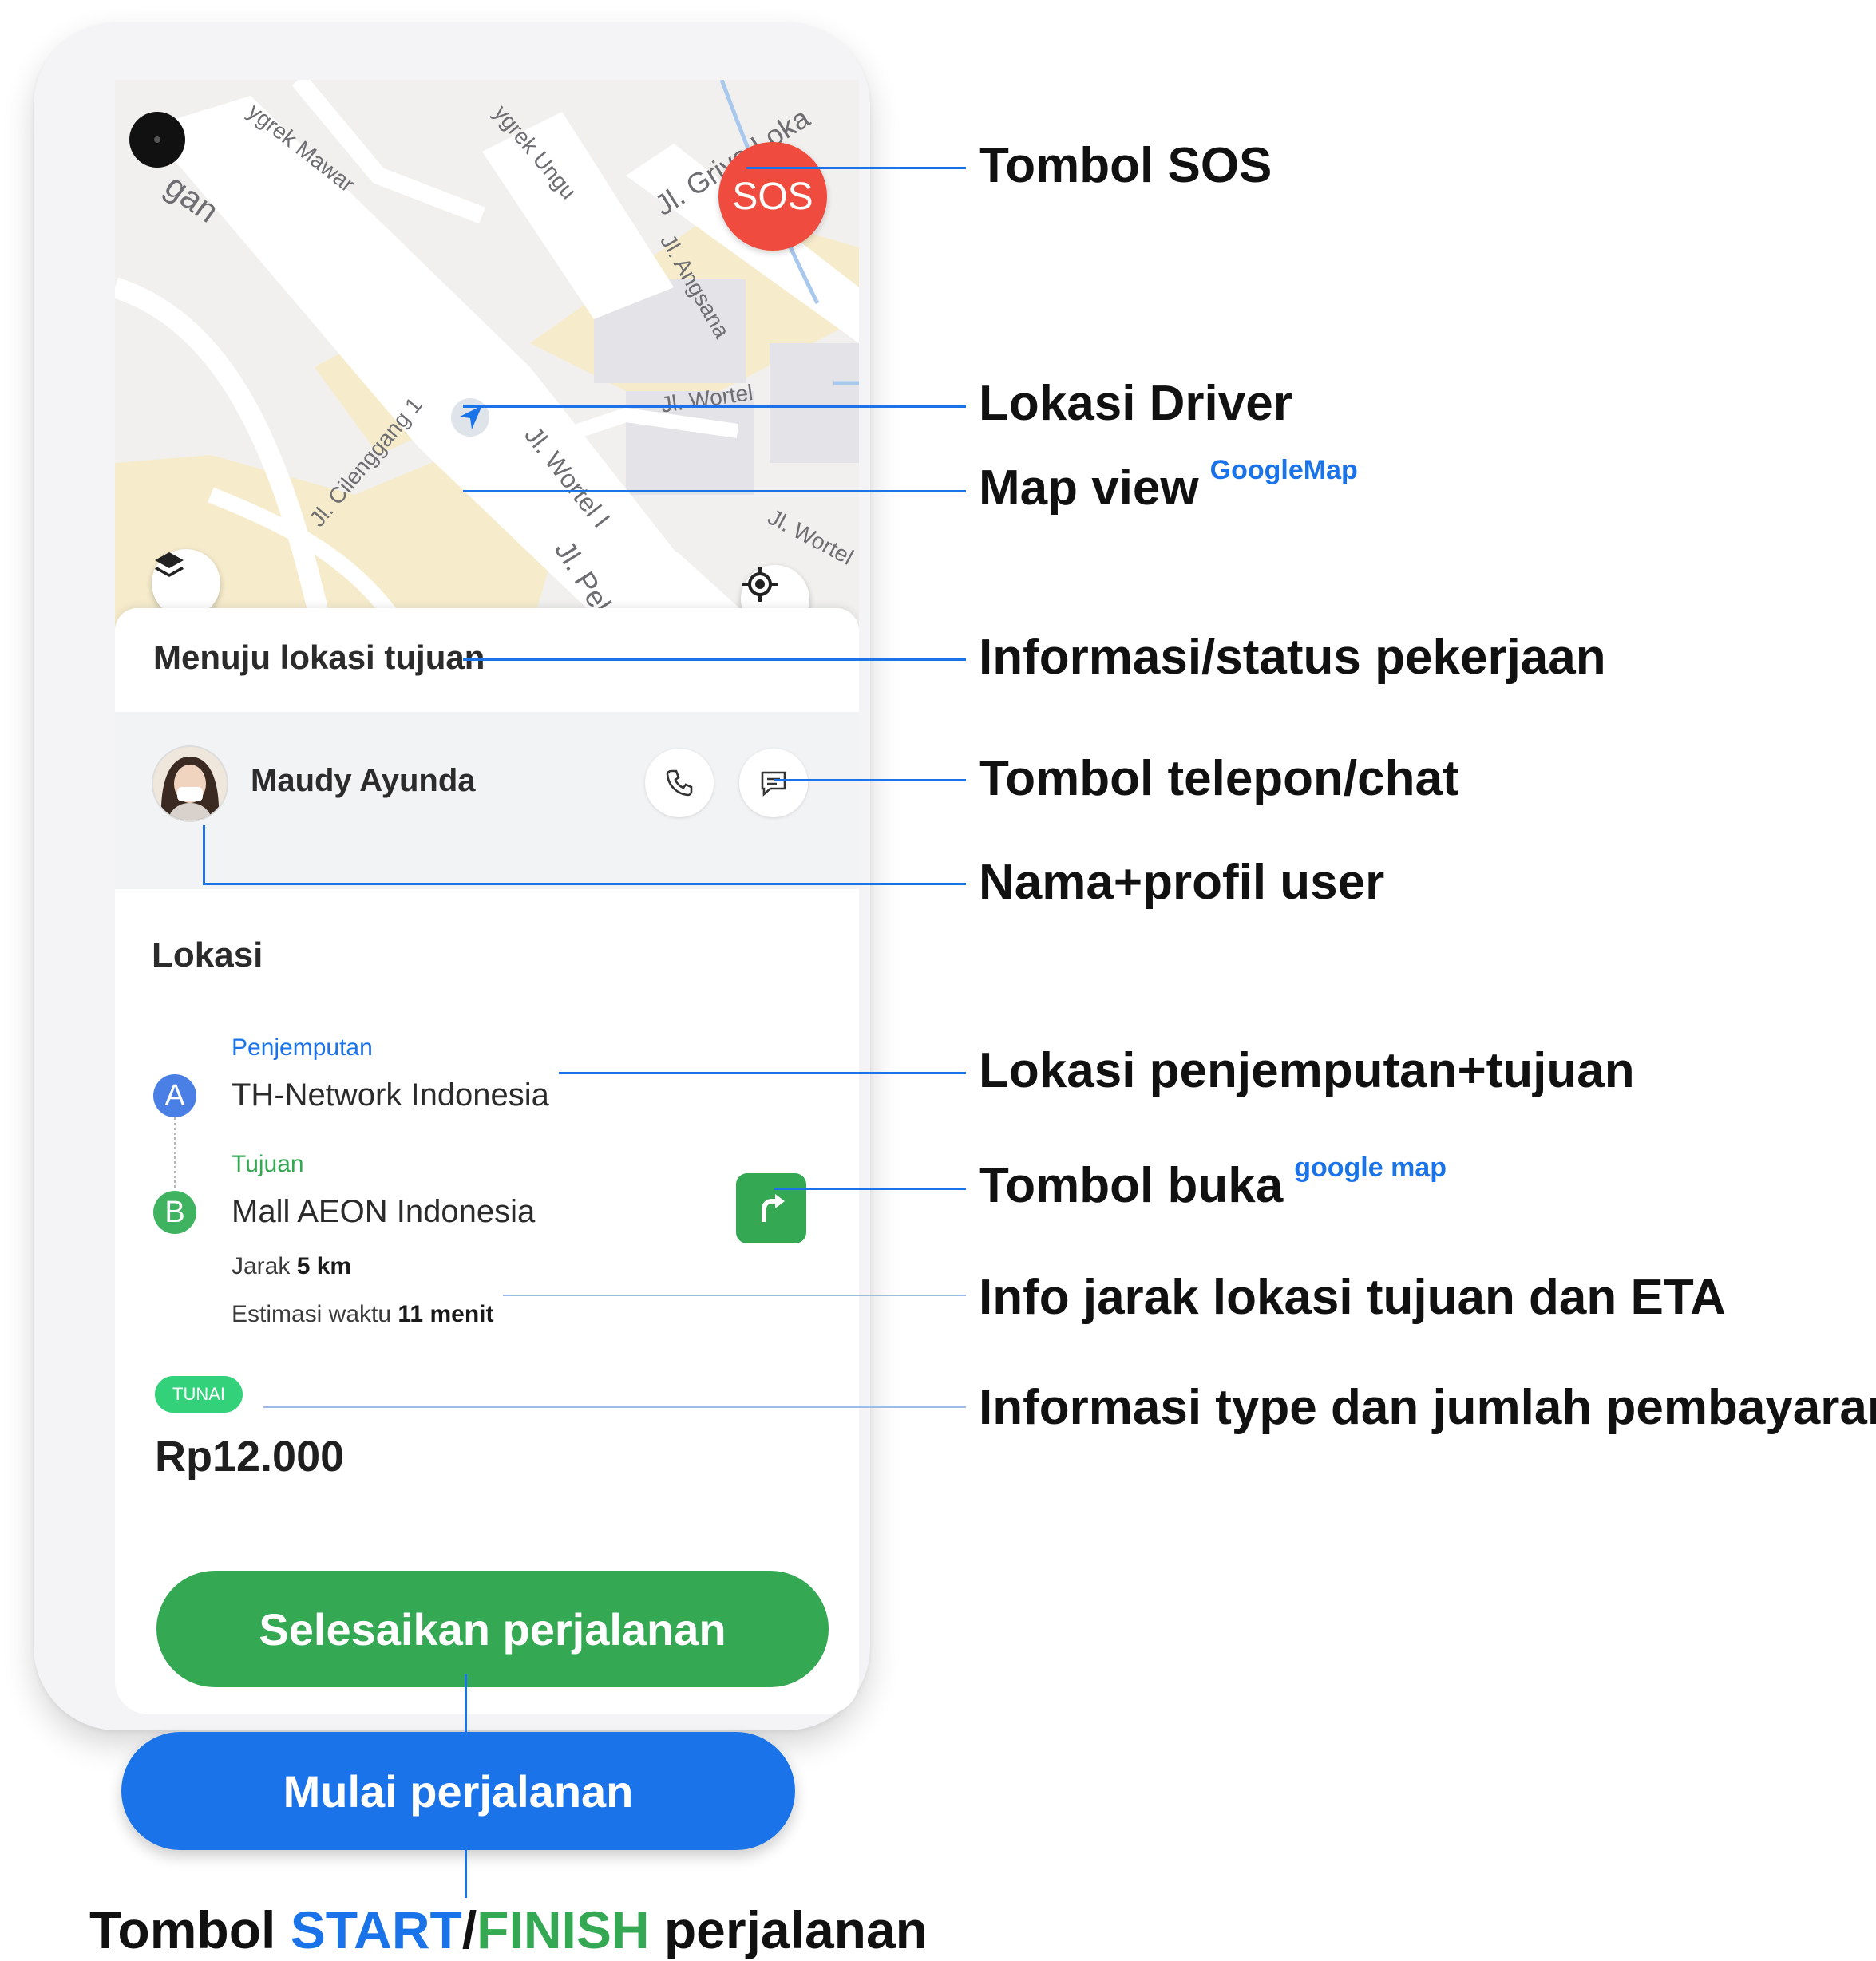 The width and height of the screenshot is (1876, 1961). What do you see at coordinates (1307, 1070) in the screenshot?
I see `annotation-pickup-destination: Lokasi penjemputan+tujuan` at bounding box center [1307, 1070].